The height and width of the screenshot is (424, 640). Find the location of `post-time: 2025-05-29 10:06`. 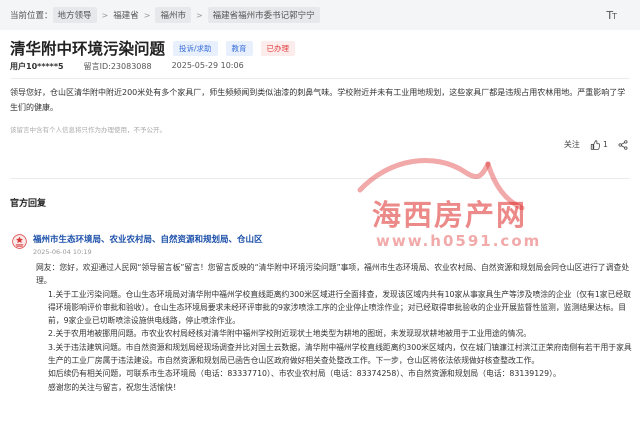

post-time: 2025-05-29 10:06 is located at coordinates (207, 65).